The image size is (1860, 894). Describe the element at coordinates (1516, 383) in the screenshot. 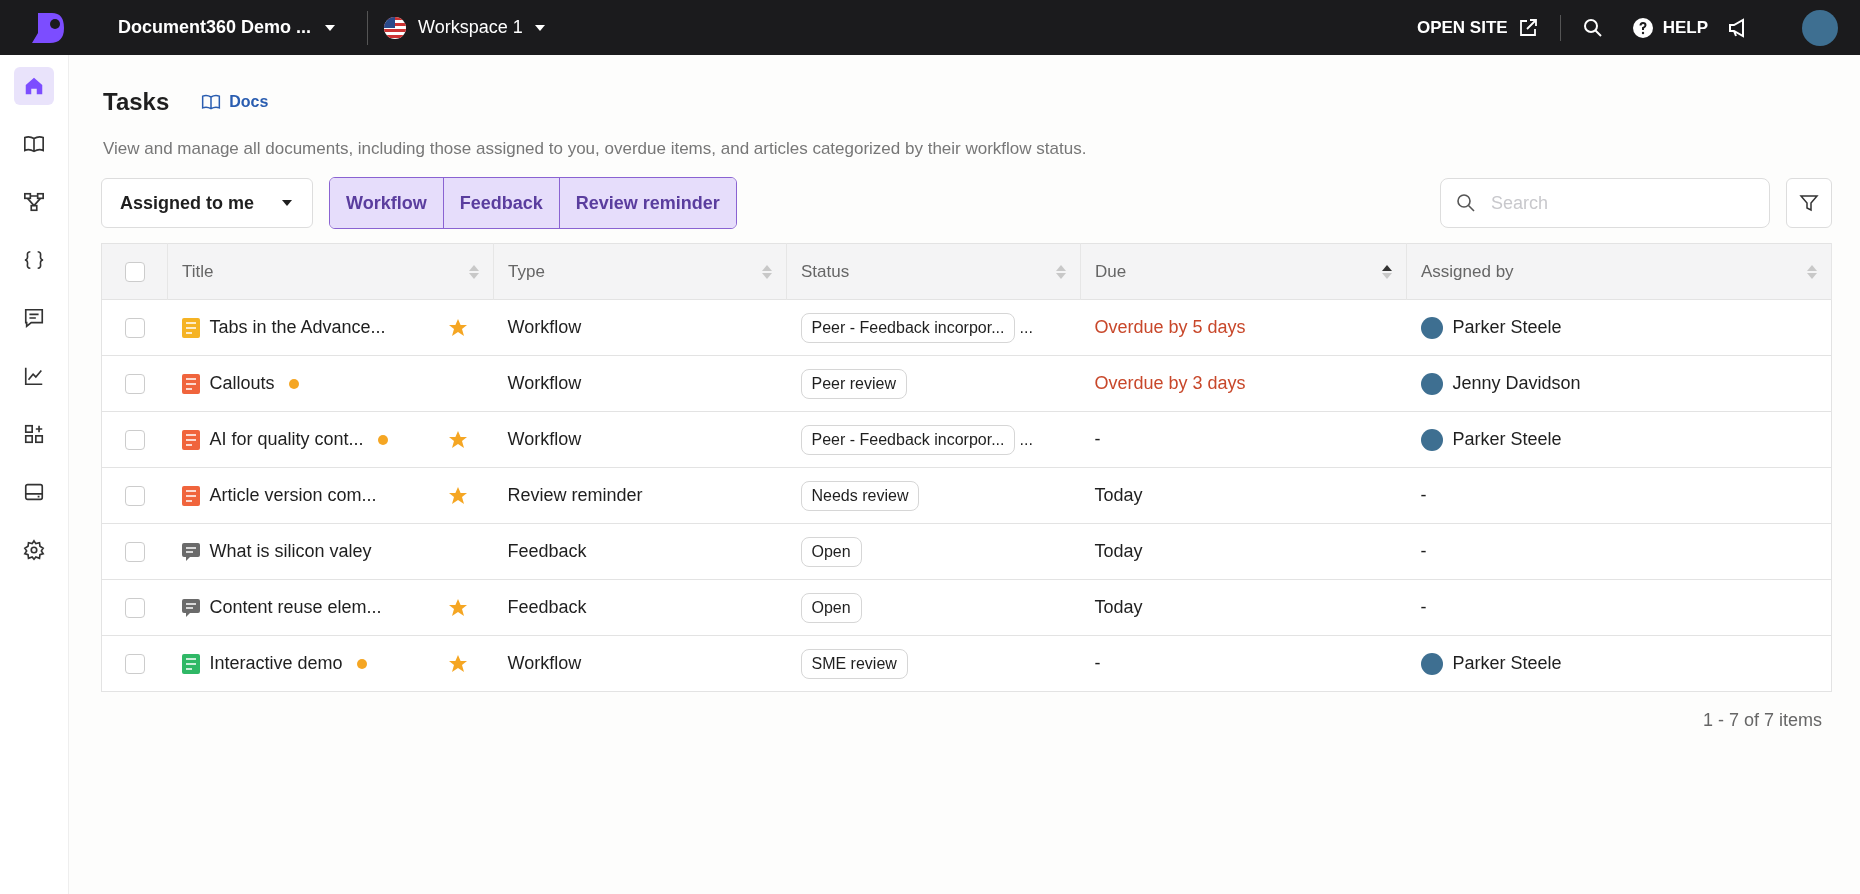

I see `assignee-name: Jenny Davidson` at that location.